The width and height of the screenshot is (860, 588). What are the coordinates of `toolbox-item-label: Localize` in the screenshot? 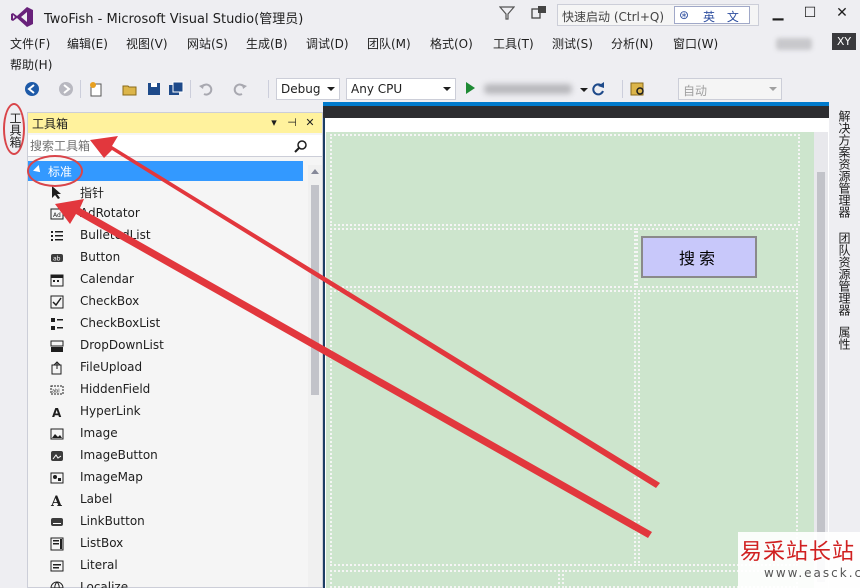 It's located at (104, 584).